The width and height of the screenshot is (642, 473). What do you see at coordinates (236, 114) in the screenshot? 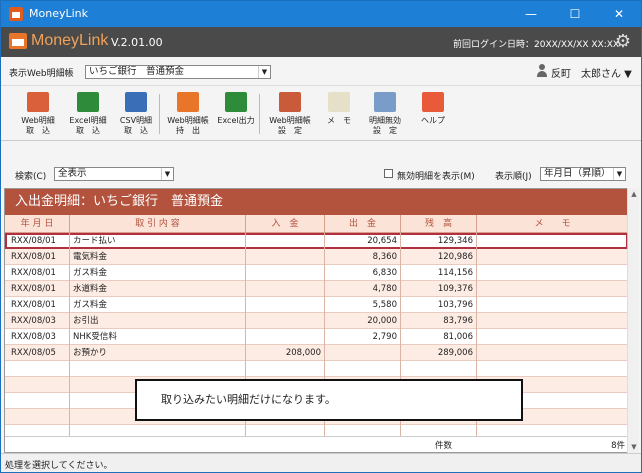
I see `excel-output-button: Excel出力` at bounding box center [236, 114].